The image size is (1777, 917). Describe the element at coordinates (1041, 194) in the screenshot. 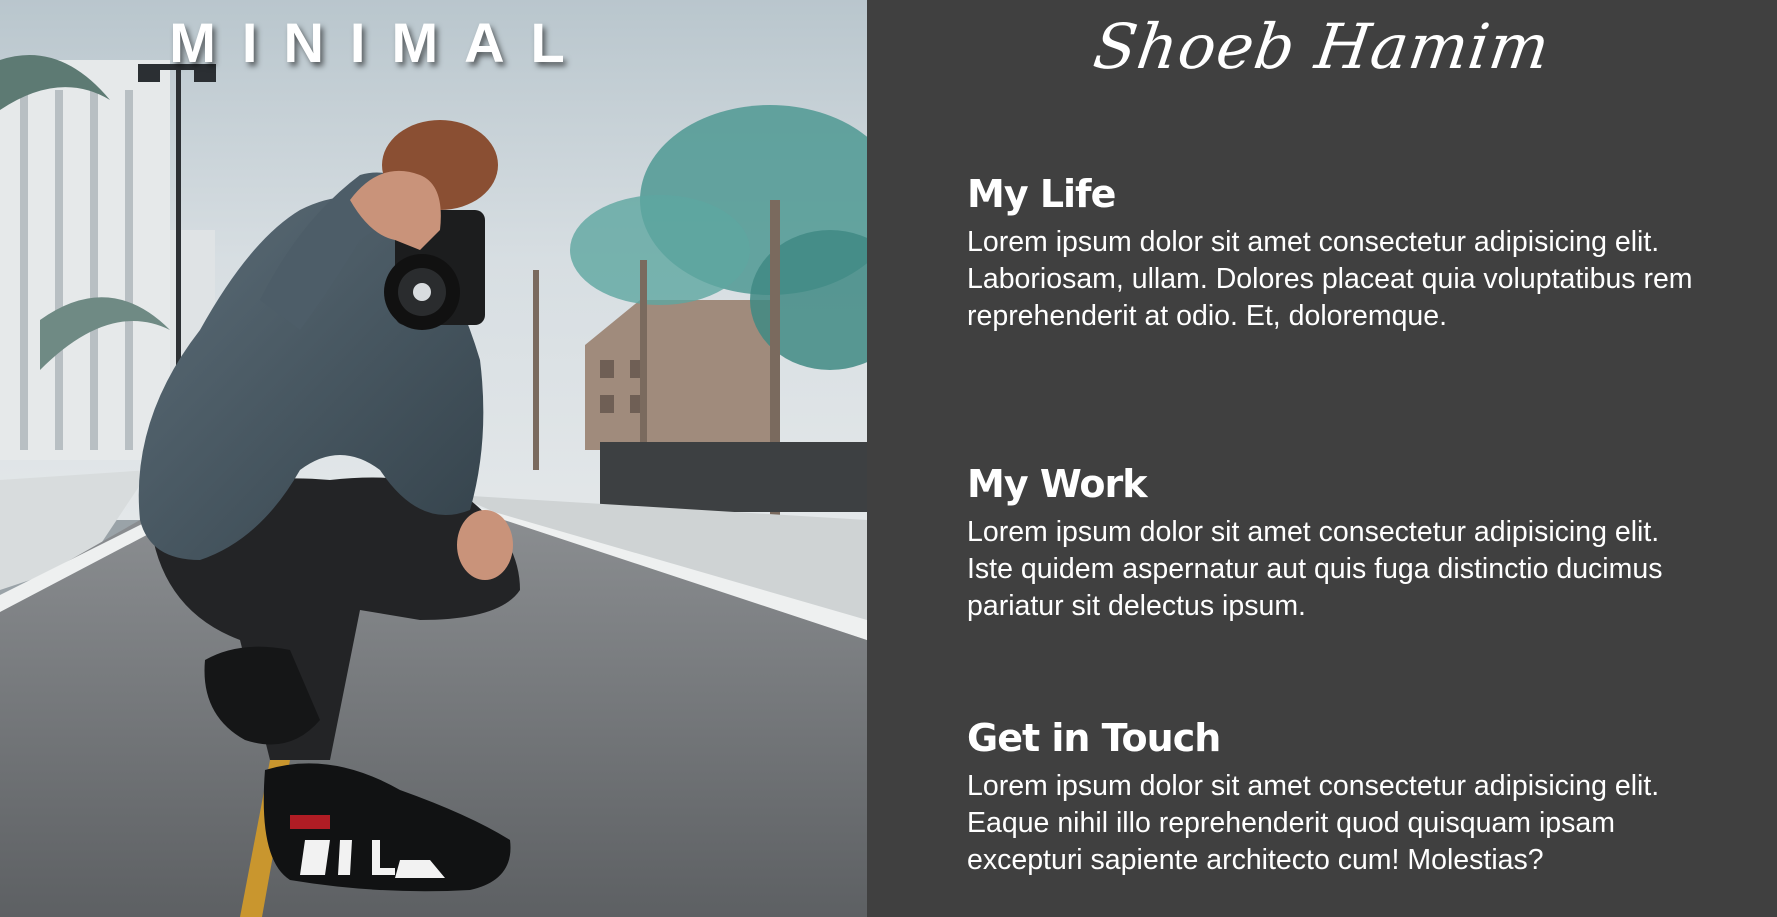

I see `section-heading: My Life` at that location.